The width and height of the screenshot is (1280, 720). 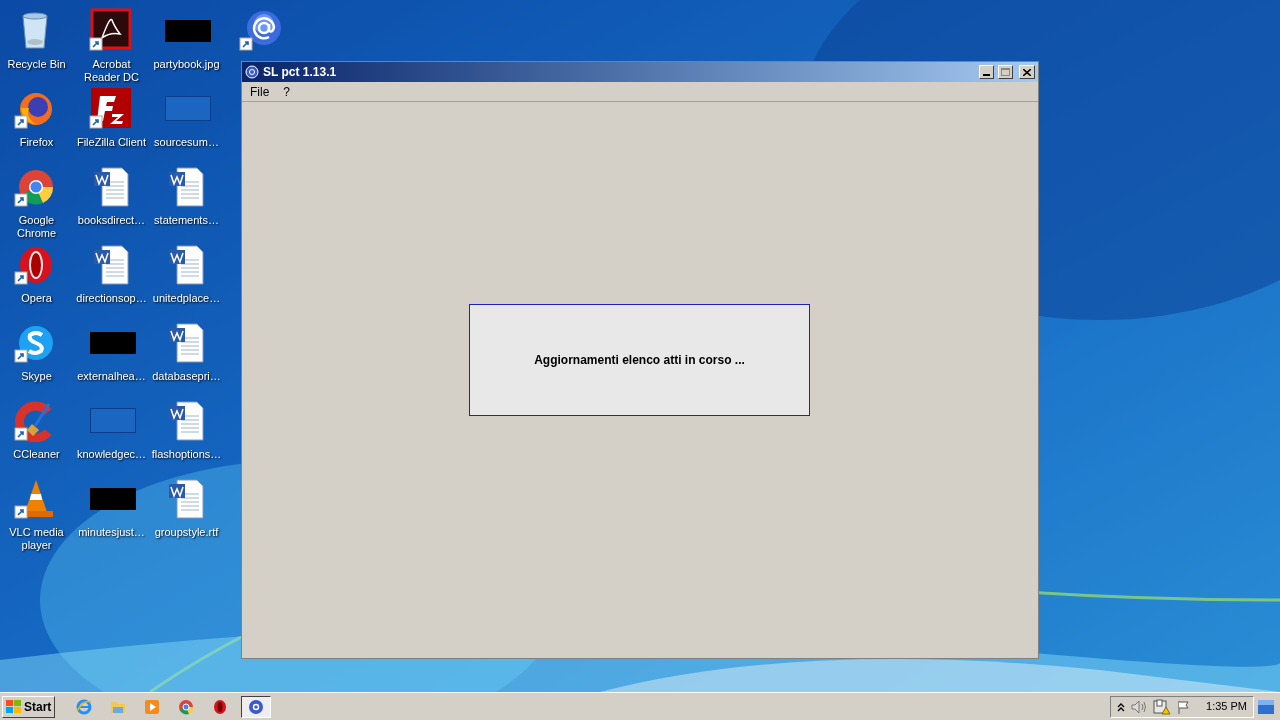 I want to click on network-warning-icon, so click(x=1162, y=706).